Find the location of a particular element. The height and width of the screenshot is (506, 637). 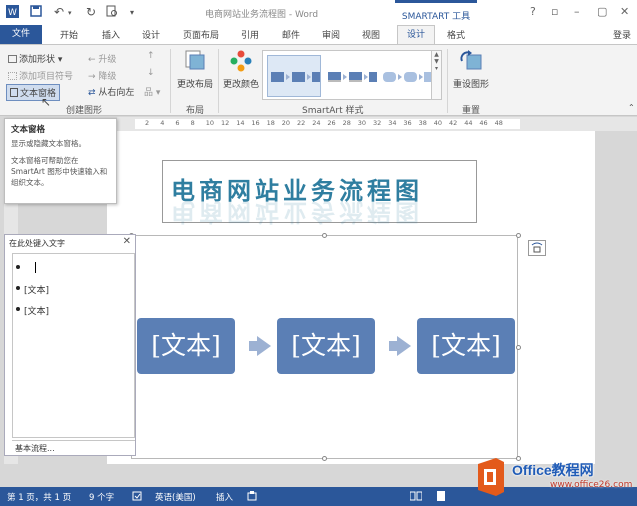

save-icon is located at coordinates (36, 12).